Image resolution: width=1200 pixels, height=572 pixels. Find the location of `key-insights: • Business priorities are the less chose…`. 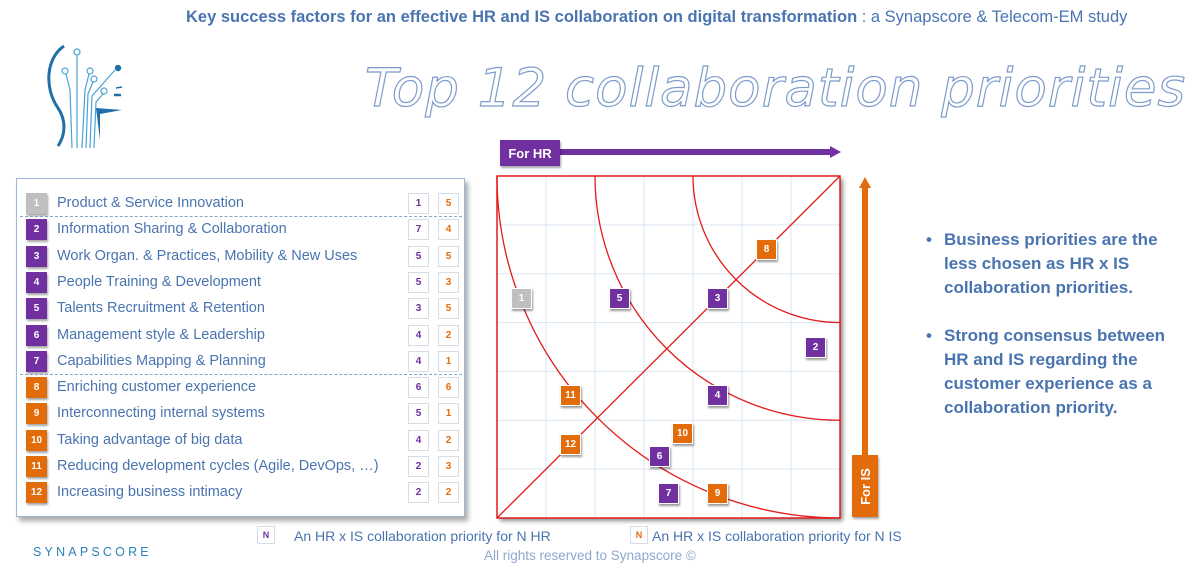

key-insights: • Business priorities are the less chose… is located at coordinates (1051, 336).